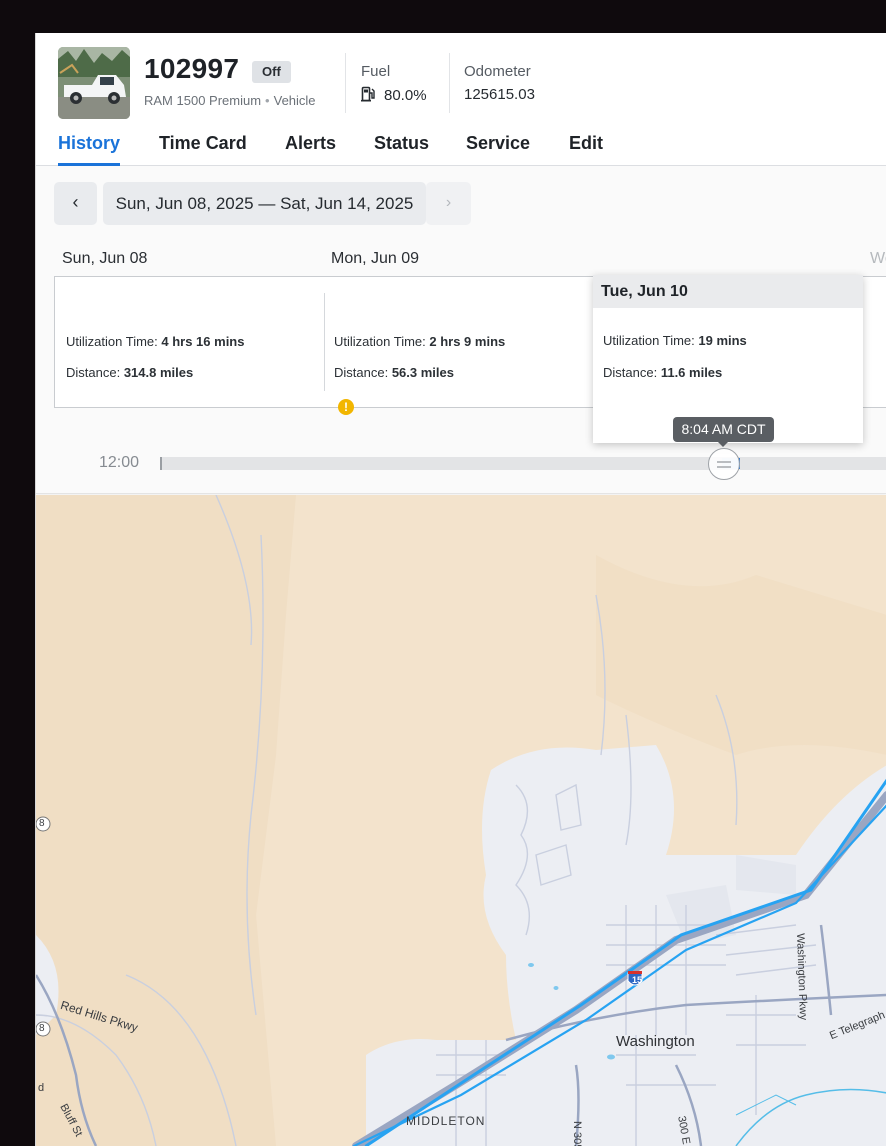  What do you see at coordinates (401, 149) in the screenshot?
I see `tab-status: Status` at bounding box center [401, 149].